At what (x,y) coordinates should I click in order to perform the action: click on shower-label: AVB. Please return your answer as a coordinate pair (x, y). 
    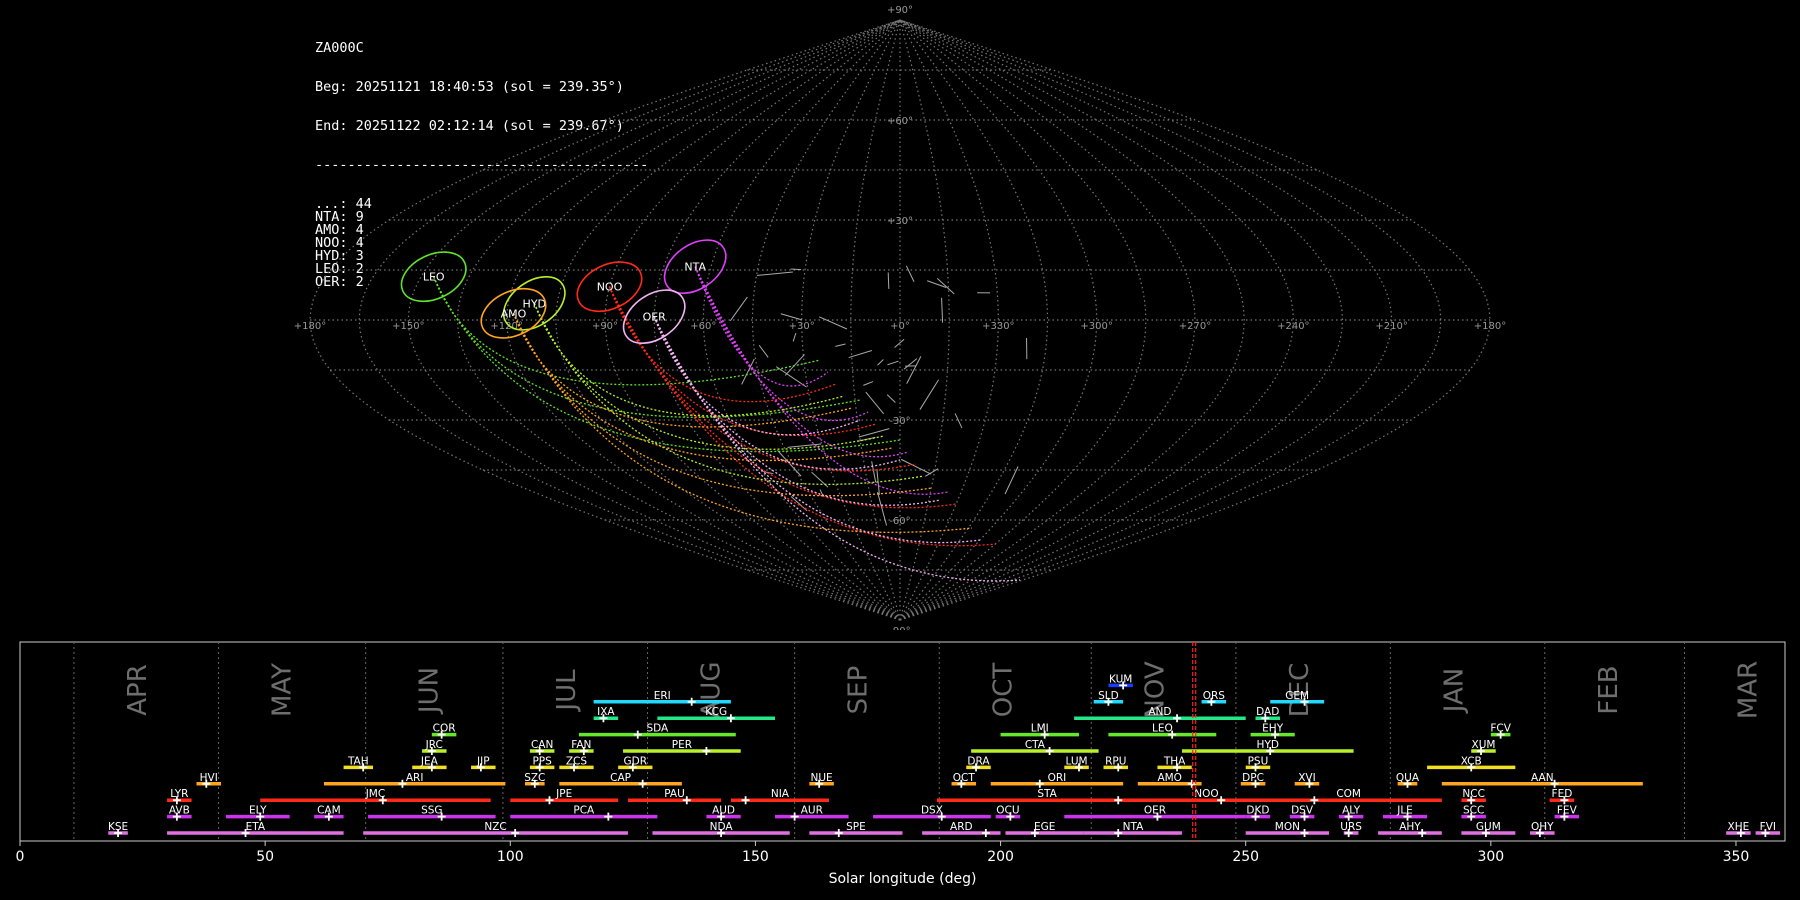
    Looking at the image, I should click on (179, 811).